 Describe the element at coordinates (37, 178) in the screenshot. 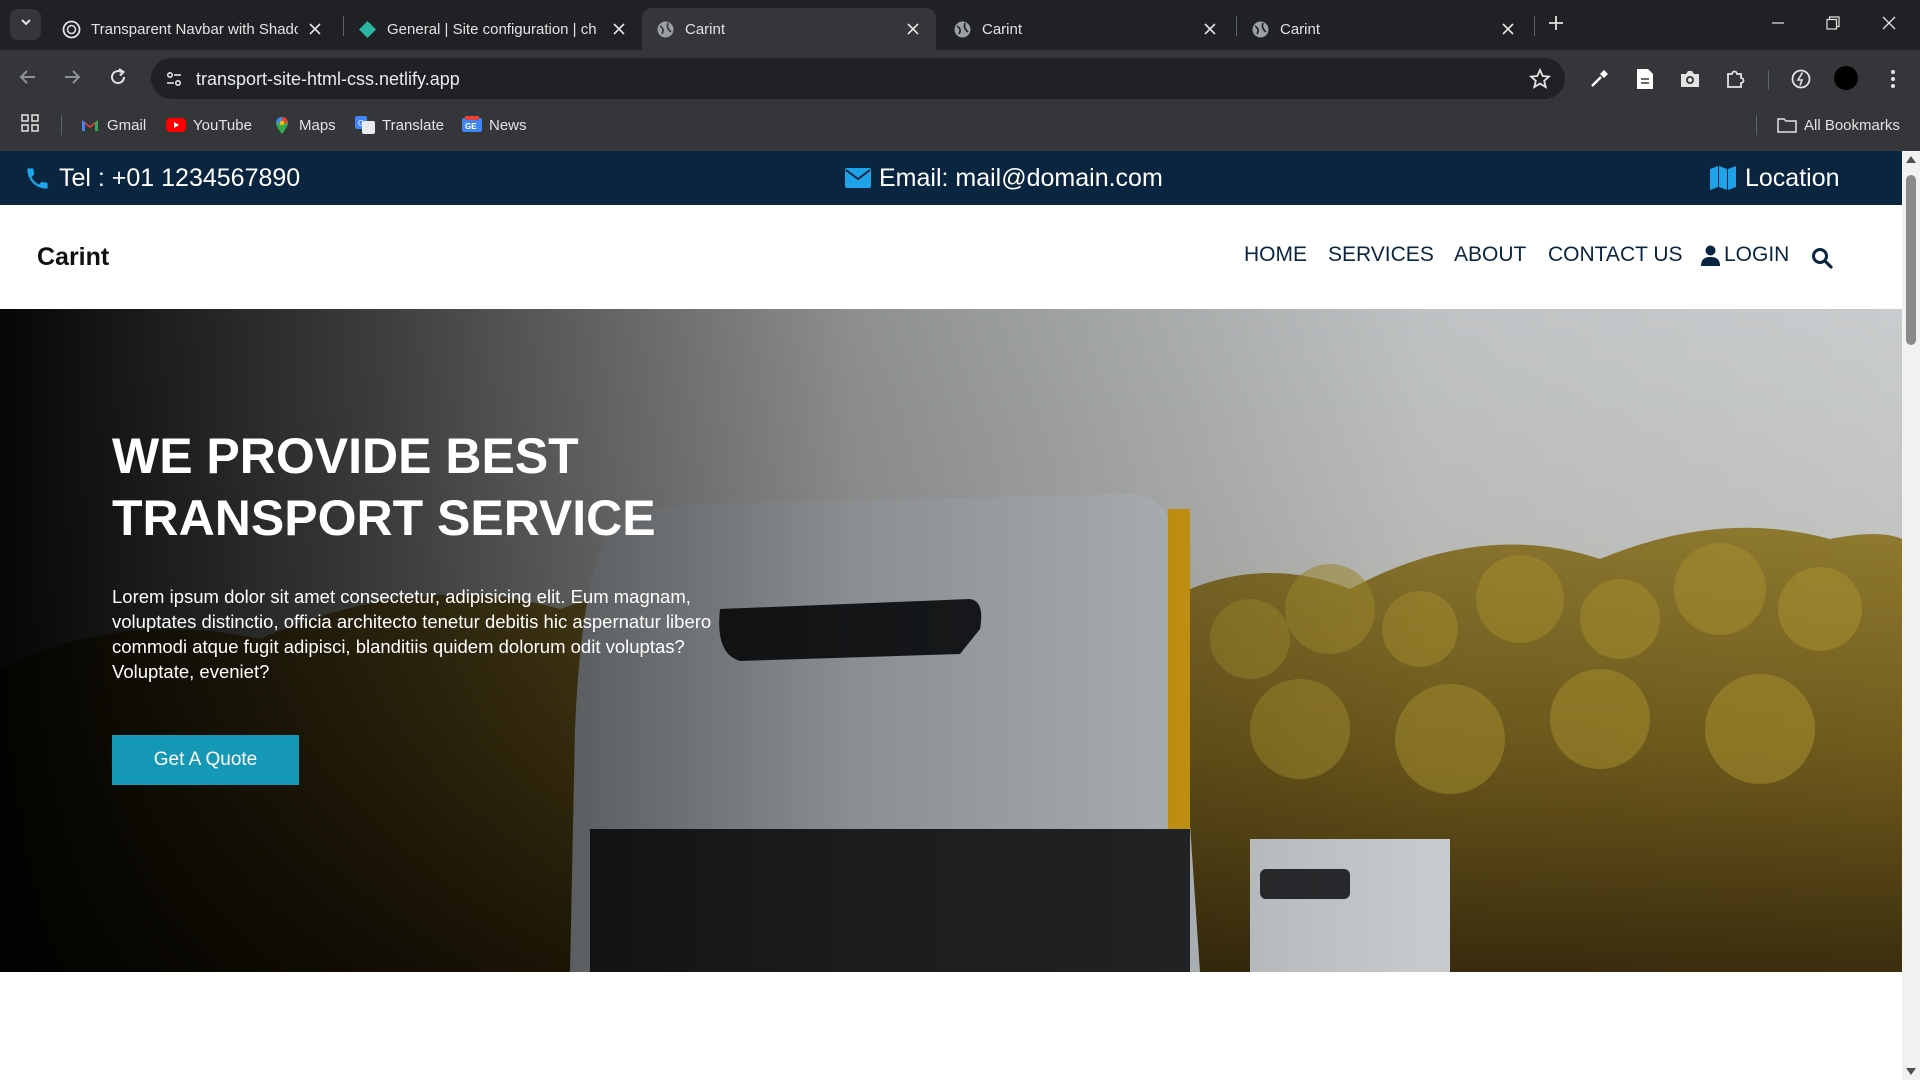

I see `phone-icon` at that location.